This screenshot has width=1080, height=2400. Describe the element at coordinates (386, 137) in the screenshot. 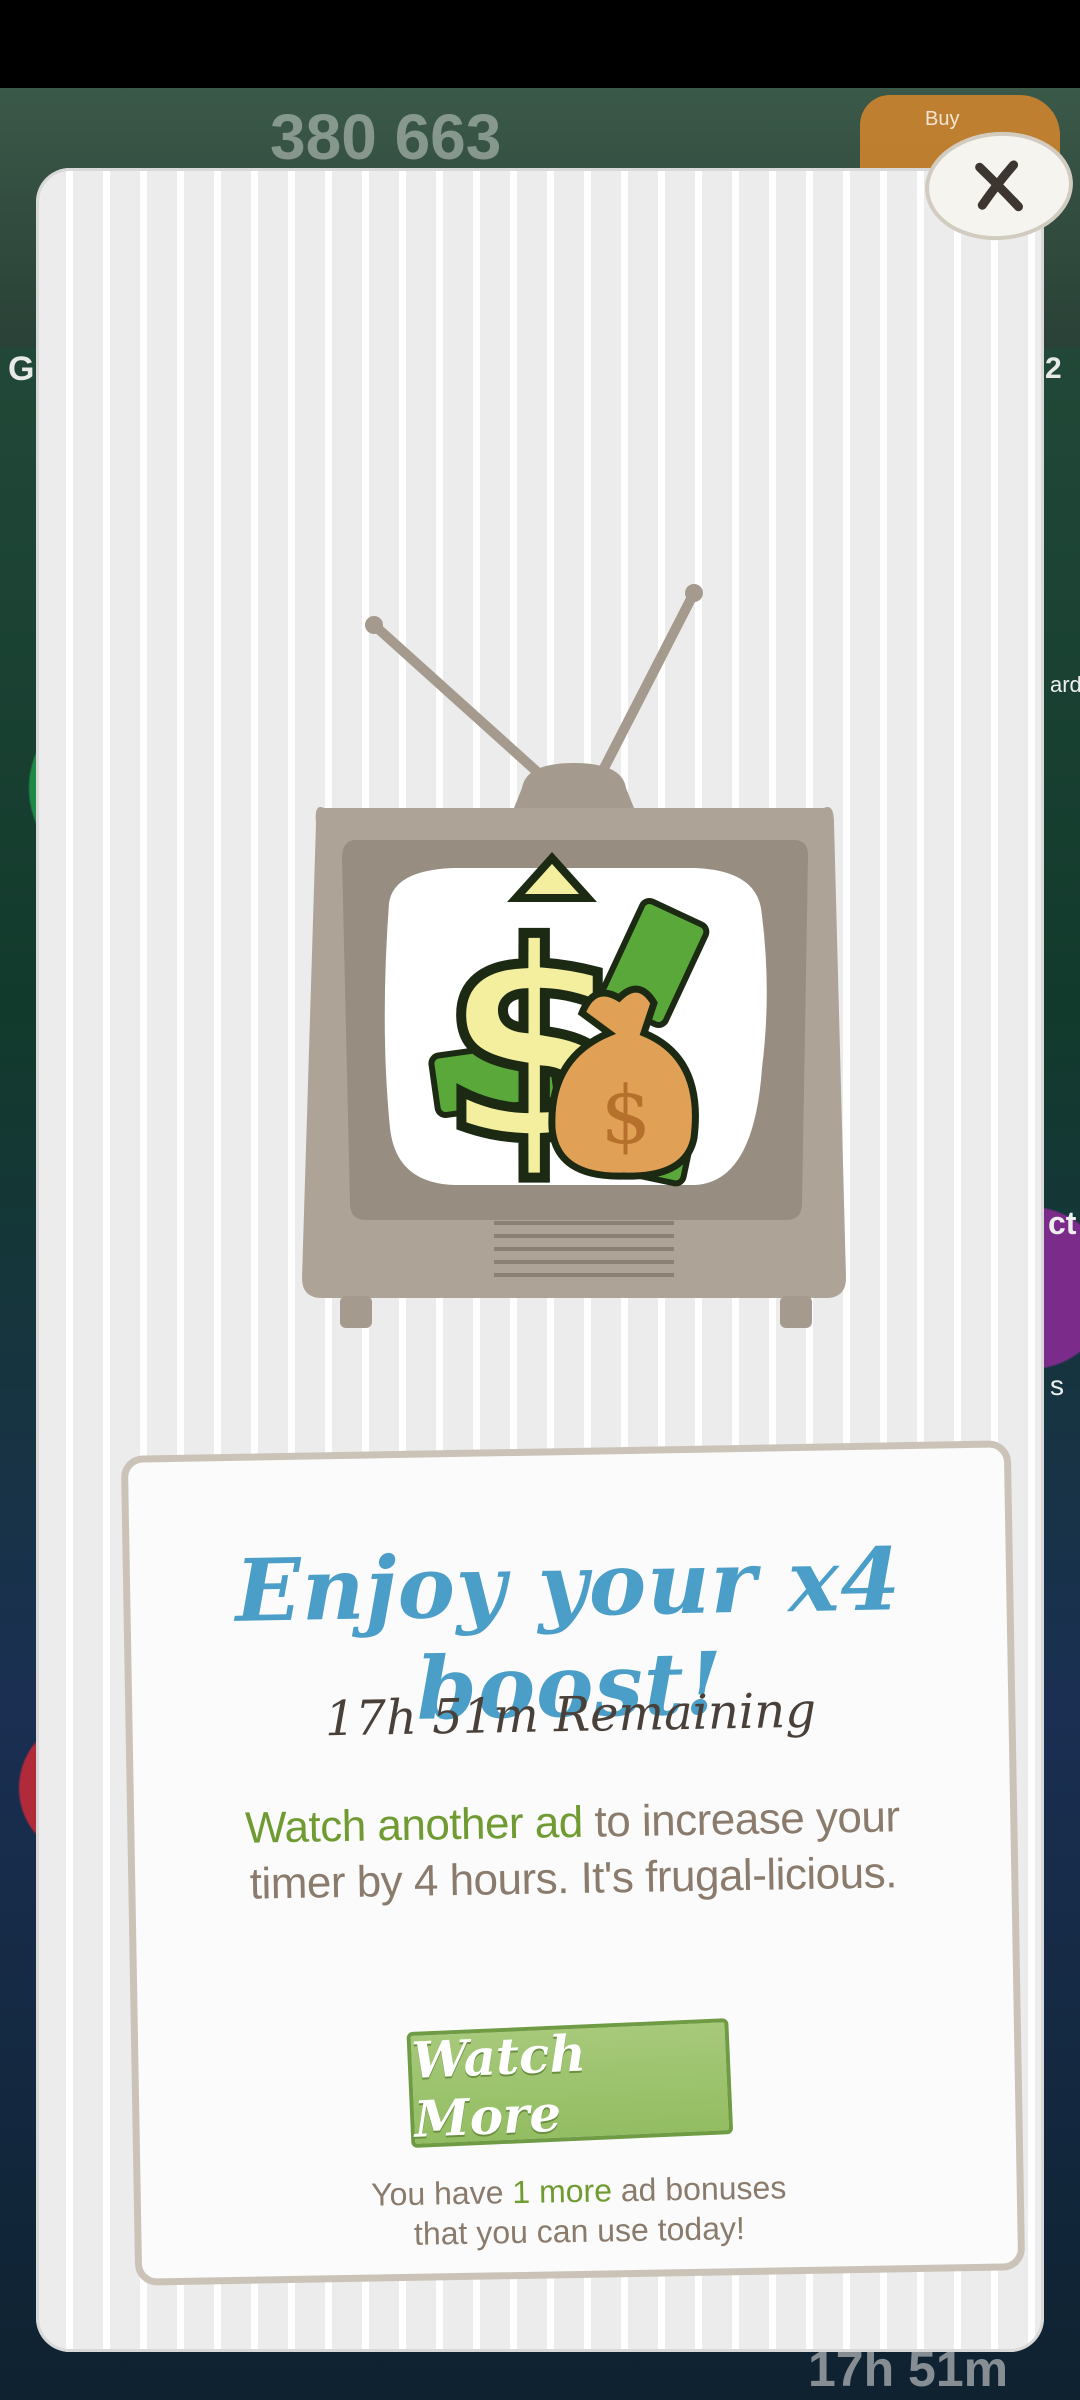

I see `background-score: 380 663` at that location.